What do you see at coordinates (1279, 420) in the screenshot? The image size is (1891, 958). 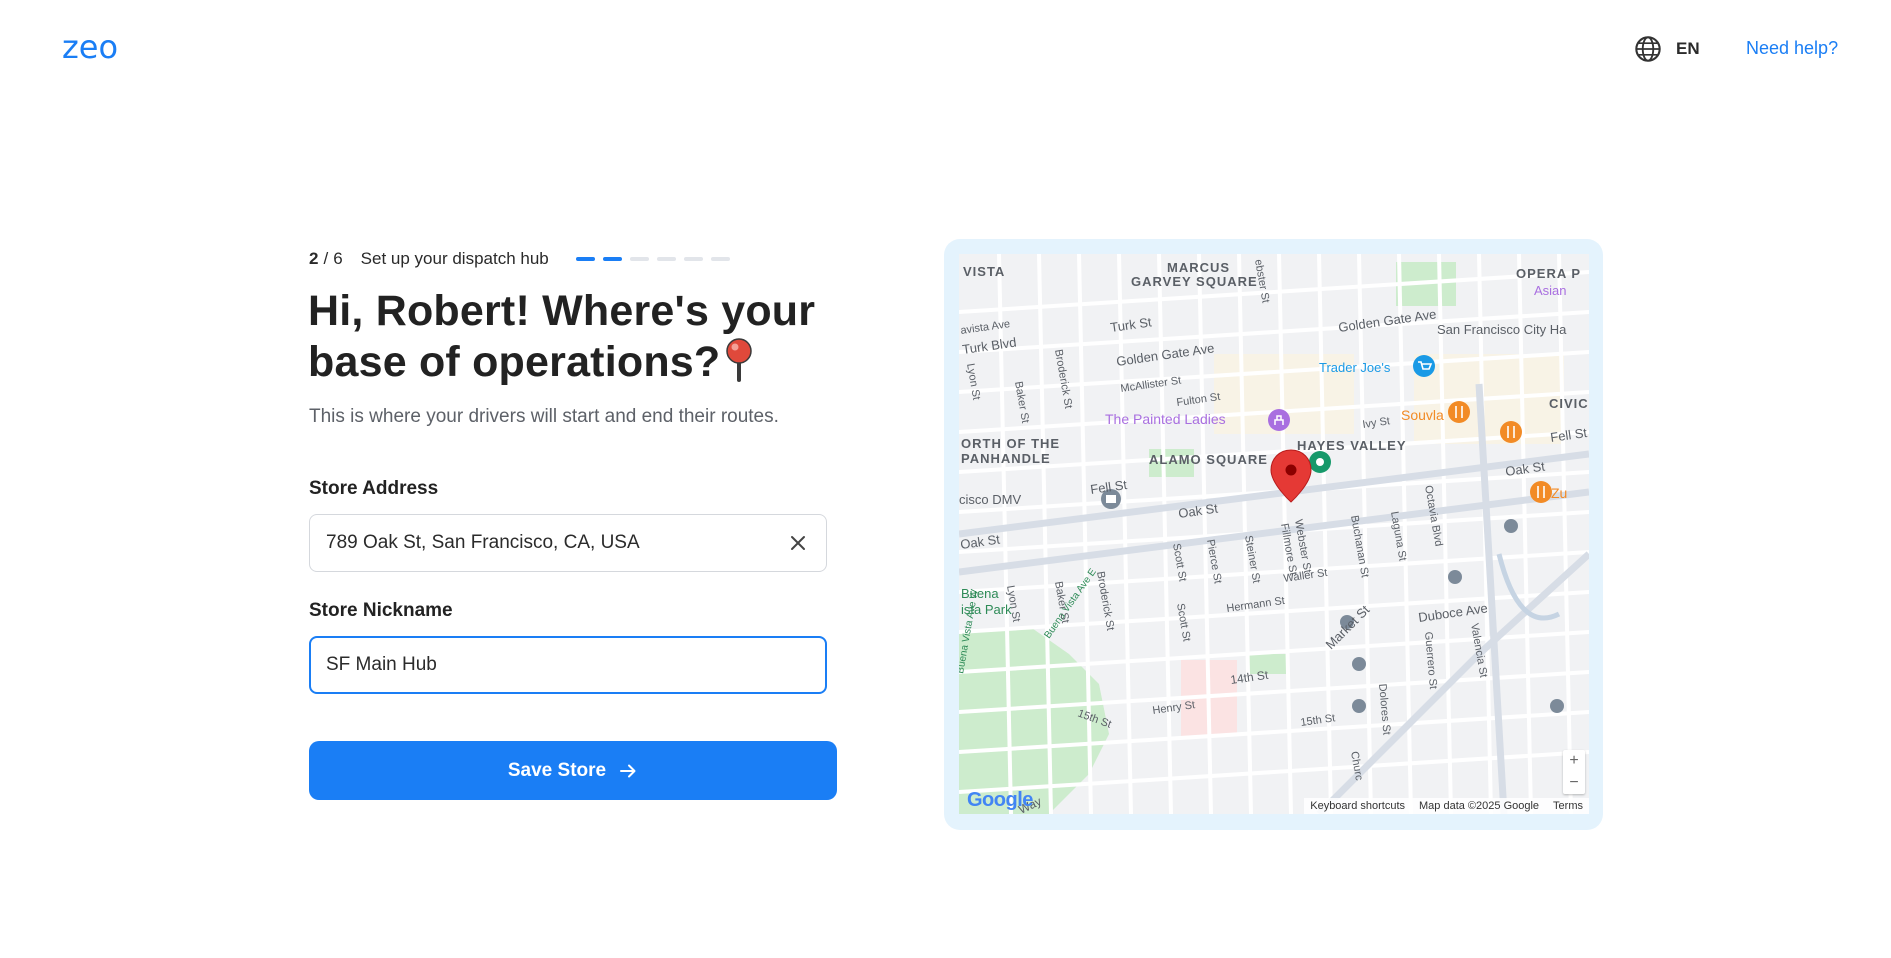 I see `painted-ladies-marker` at bounding box center [1279, 420].